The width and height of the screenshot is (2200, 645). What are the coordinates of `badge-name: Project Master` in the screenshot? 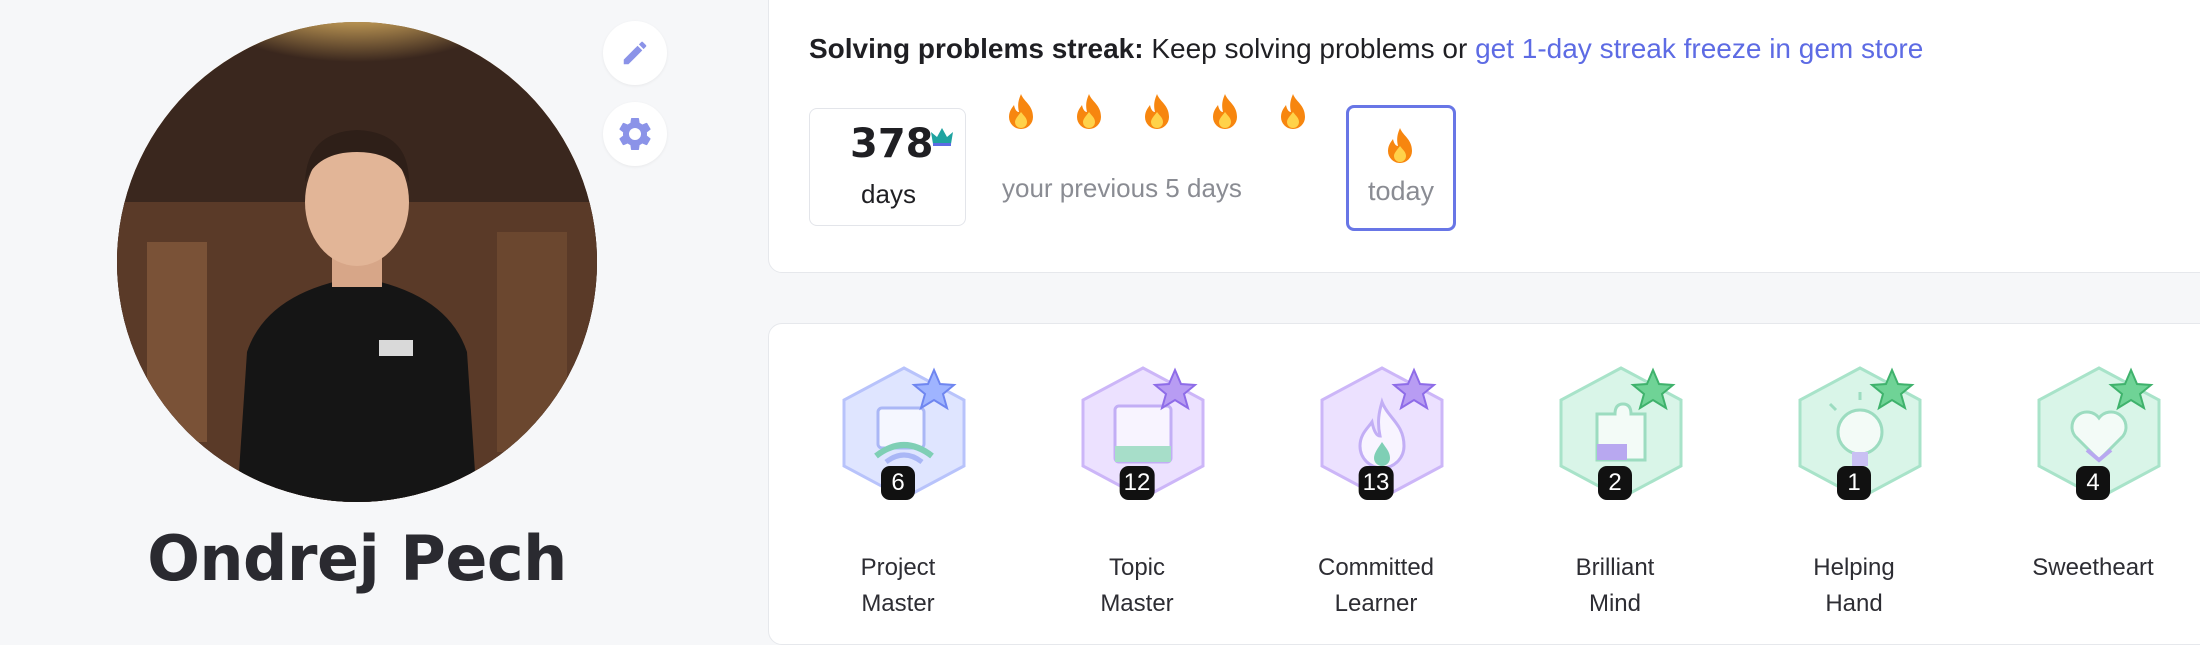 It's located at (898, 586).